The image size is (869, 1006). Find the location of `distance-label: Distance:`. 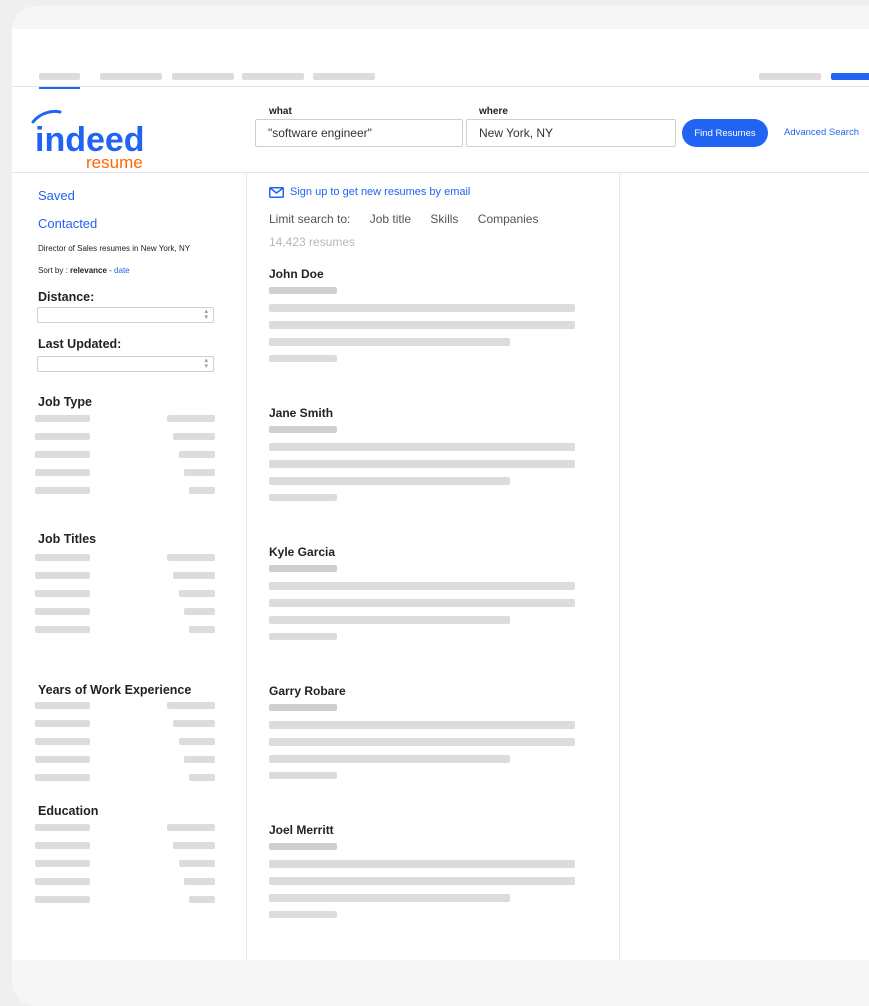

distance-label: Distance: is located at coordinates (66, 297).